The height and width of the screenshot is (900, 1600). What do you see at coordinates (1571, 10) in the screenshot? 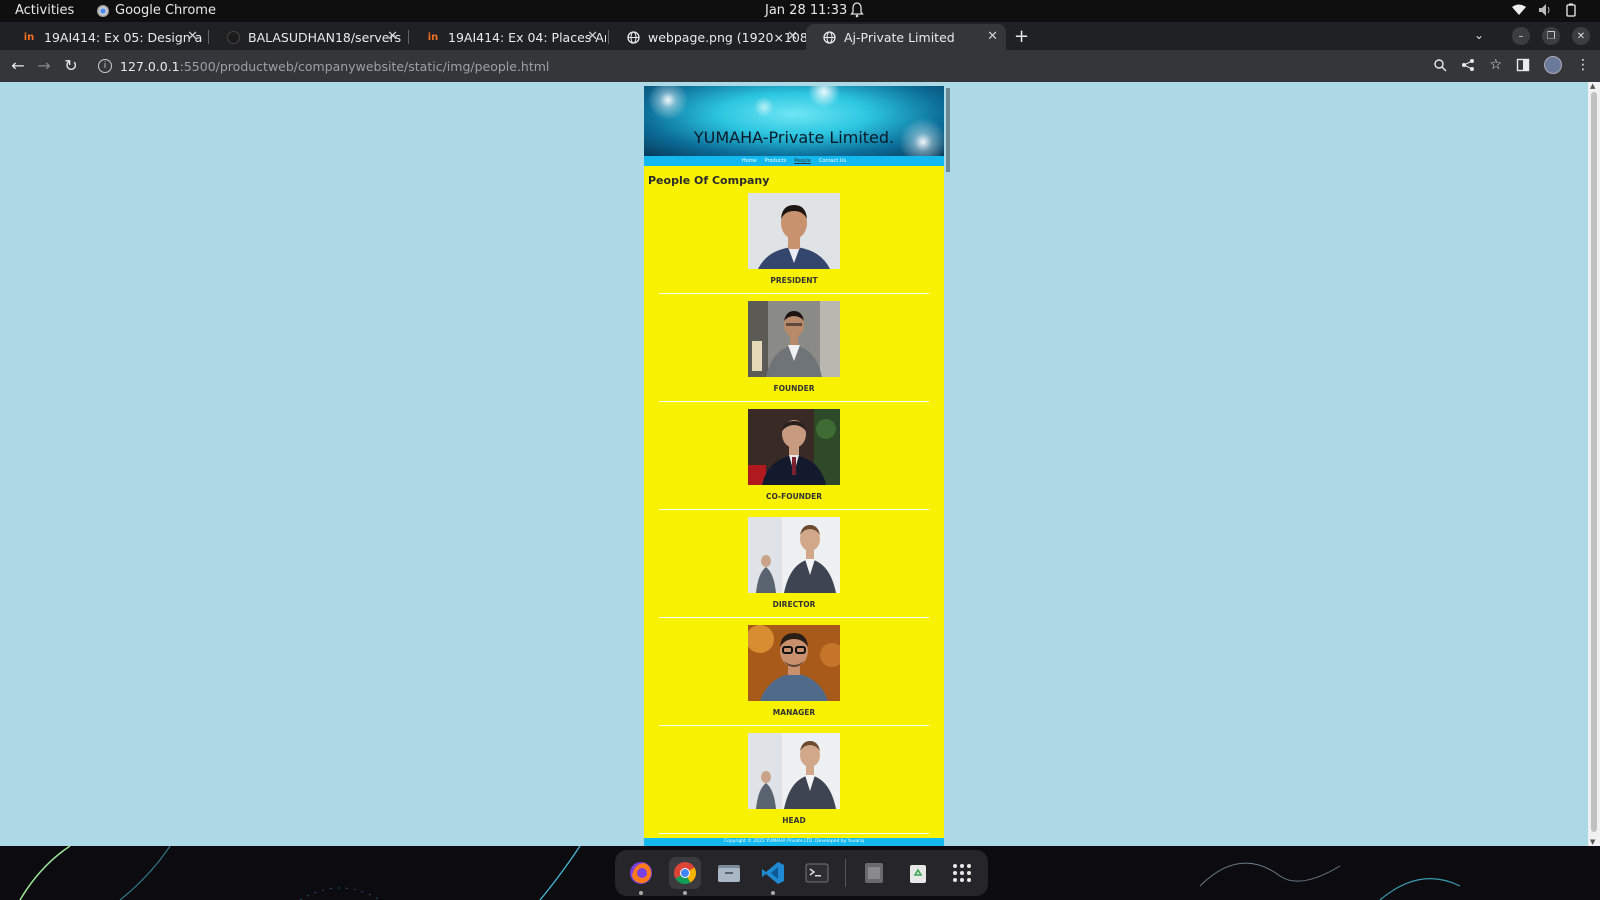
I see `battery-icon` at bounding box center [1571, 10].